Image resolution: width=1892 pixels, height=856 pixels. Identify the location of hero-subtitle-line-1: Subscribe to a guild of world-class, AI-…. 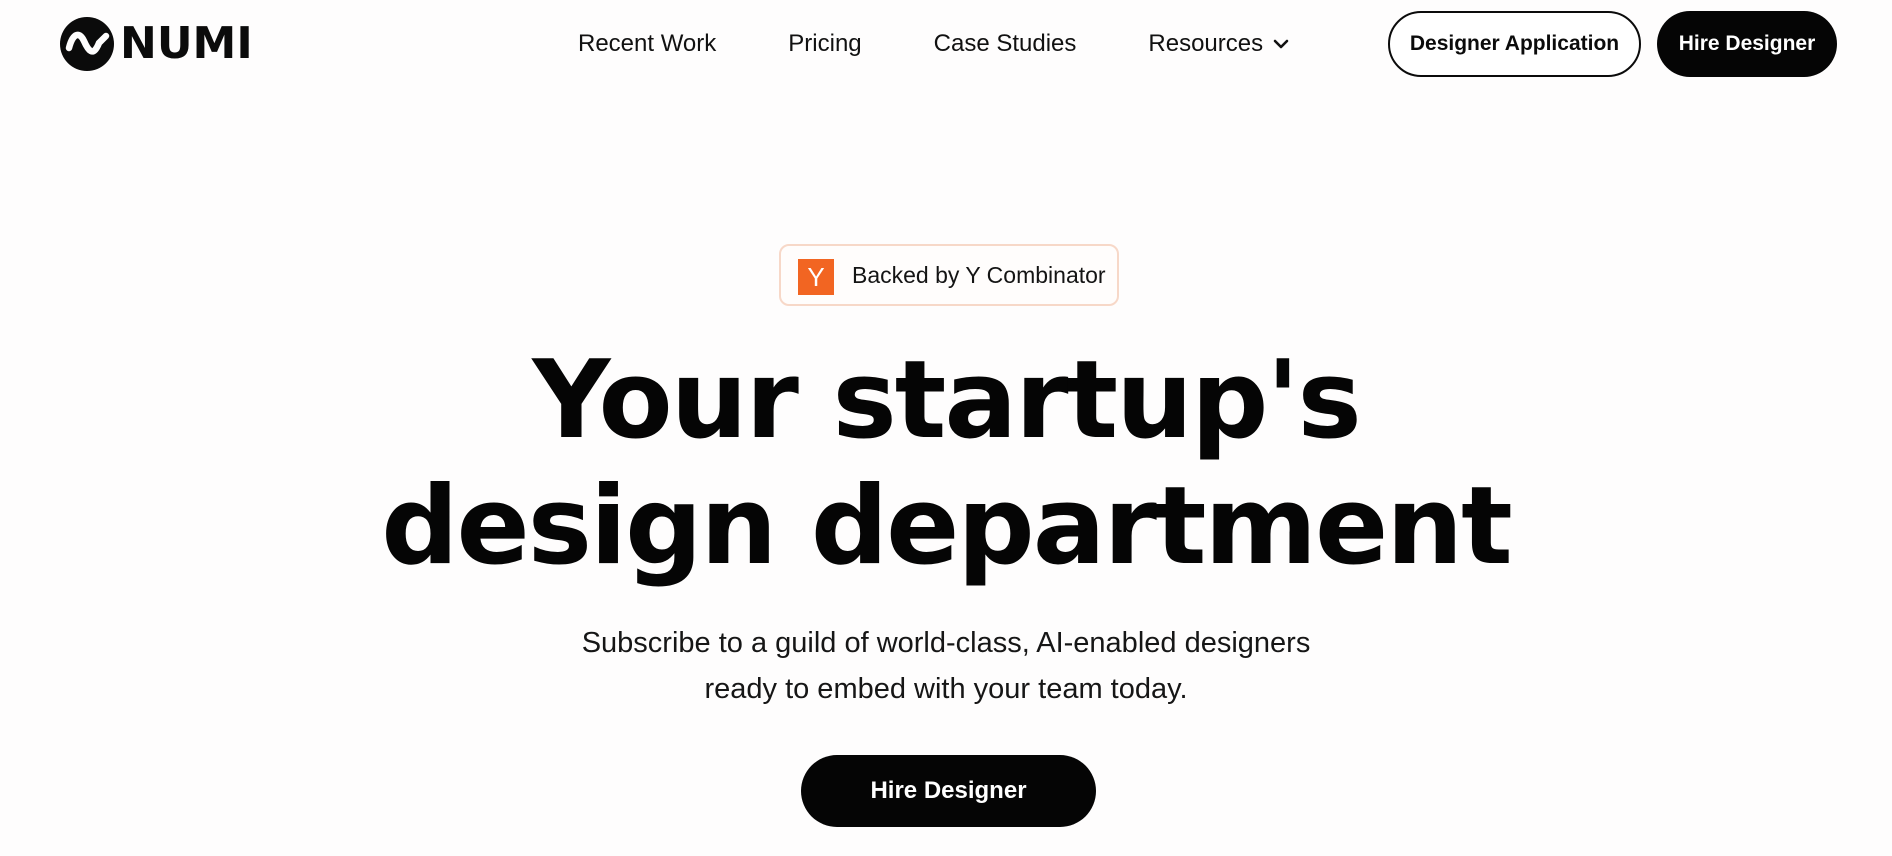
(946, 643).